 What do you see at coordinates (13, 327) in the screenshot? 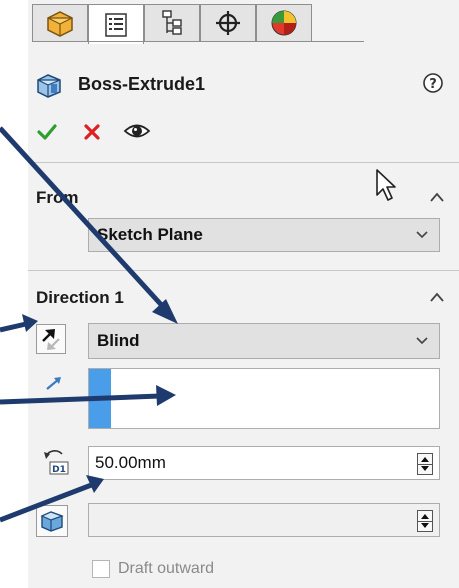
I see `annotation-arrow-to-reverse-direction` at bounding box center [13, 327].